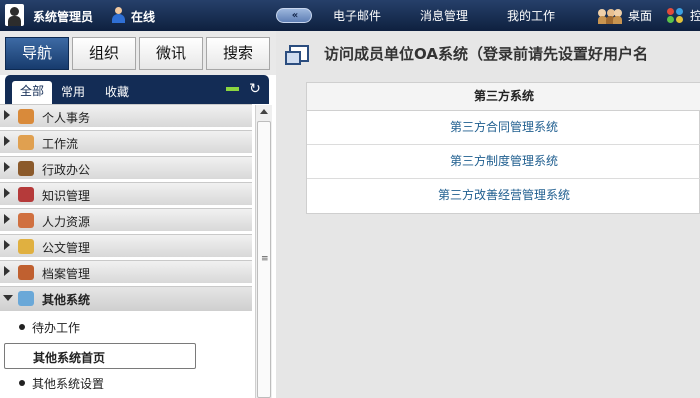 This screenshot has height=398, width=700. What do you see at coordinates (232, 89) in the screenshot?
I see `collapse-all-icon` at bounding box center [232, 89].